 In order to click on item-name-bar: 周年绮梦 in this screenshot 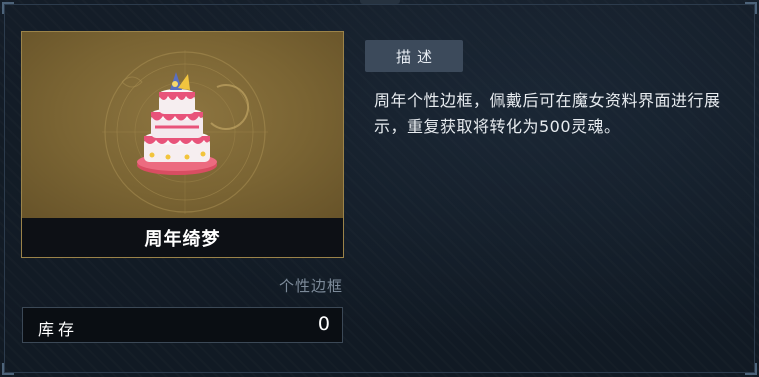, I will do `click(182, 237)`.